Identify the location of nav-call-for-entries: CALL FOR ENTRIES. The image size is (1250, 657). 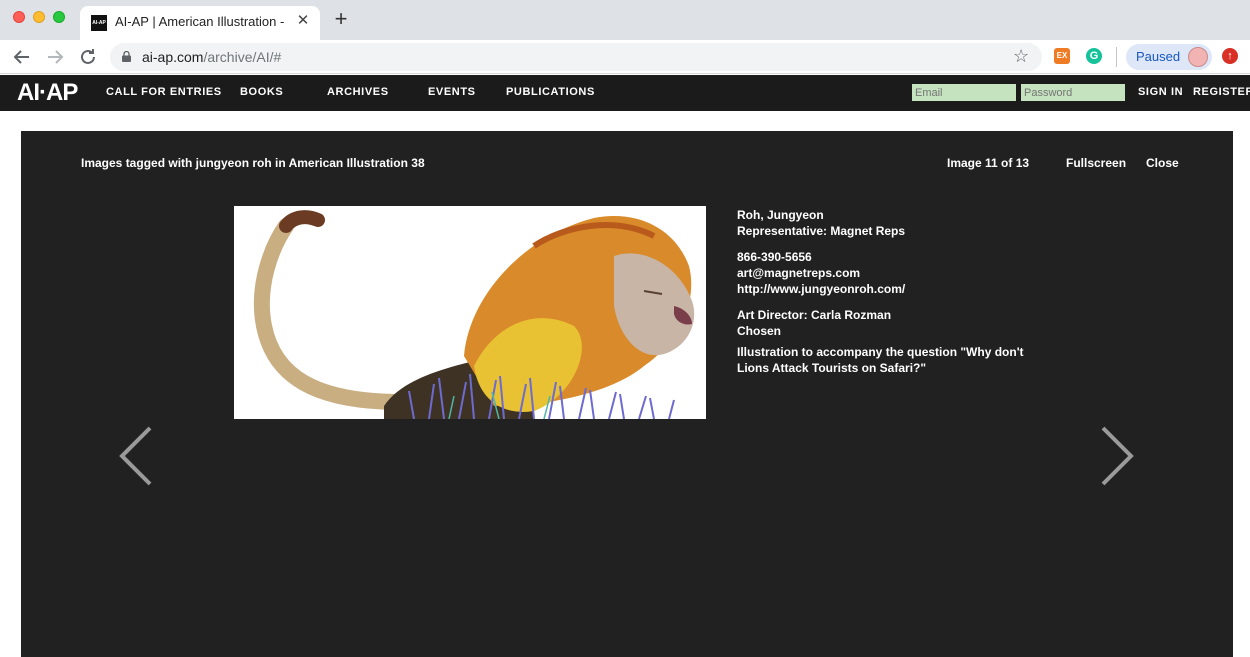
(164, 92).